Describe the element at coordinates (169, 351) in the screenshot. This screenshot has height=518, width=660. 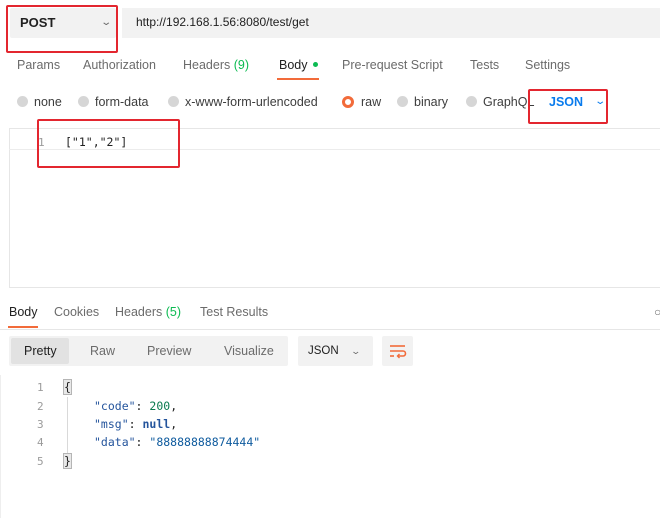
I see `view-preview: Preview` at that location.